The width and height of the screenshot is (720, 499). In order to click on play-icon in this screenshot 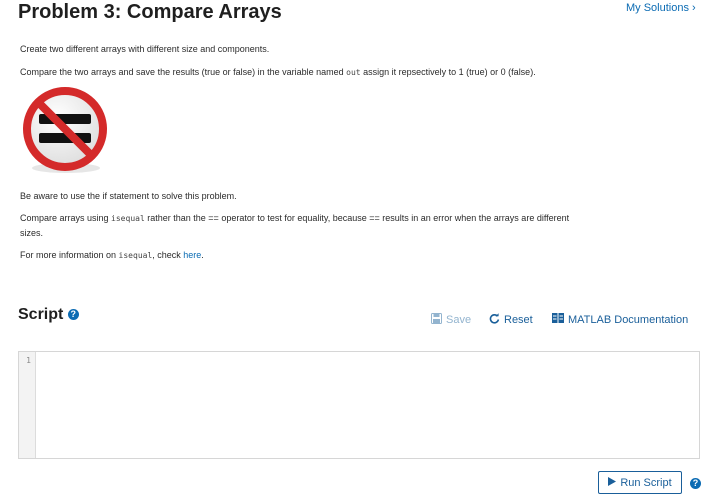, I will do `click(612, 482)`.